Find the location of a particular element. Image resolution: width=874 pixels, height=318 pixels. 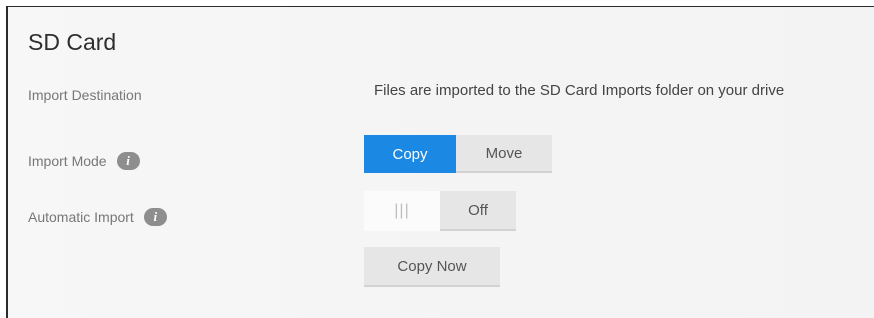

import-destination-label: Import Destination is located at coordinates (85, 95).